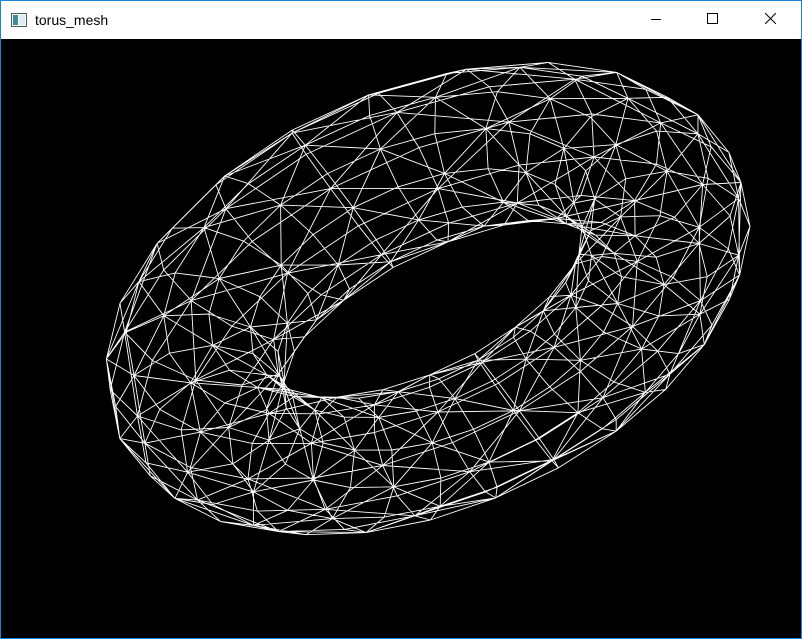 Image resolution: width=802 pixels, height=639 pixels. I want to click on window-title: torus_mesh, so click(72, 20).